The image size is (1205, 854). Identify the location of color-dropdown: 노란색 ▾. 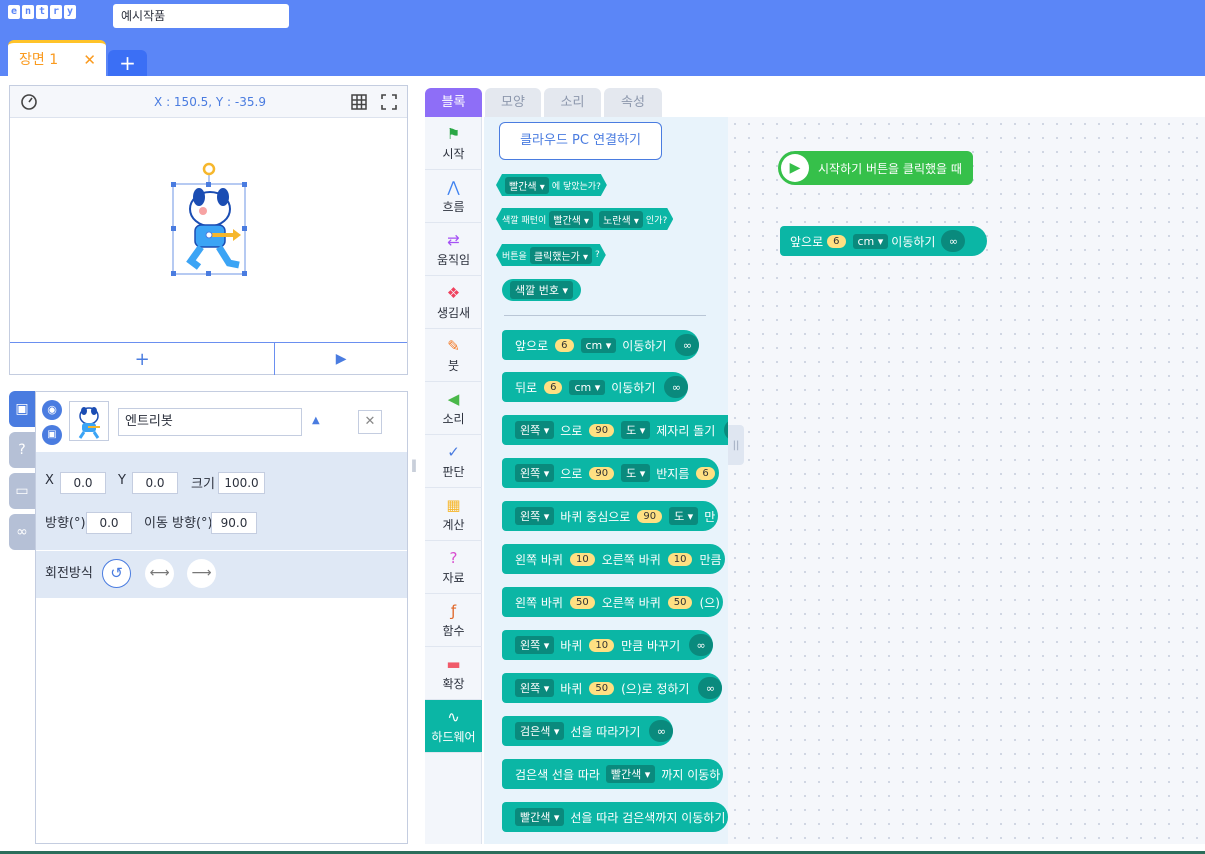
(621, 219).